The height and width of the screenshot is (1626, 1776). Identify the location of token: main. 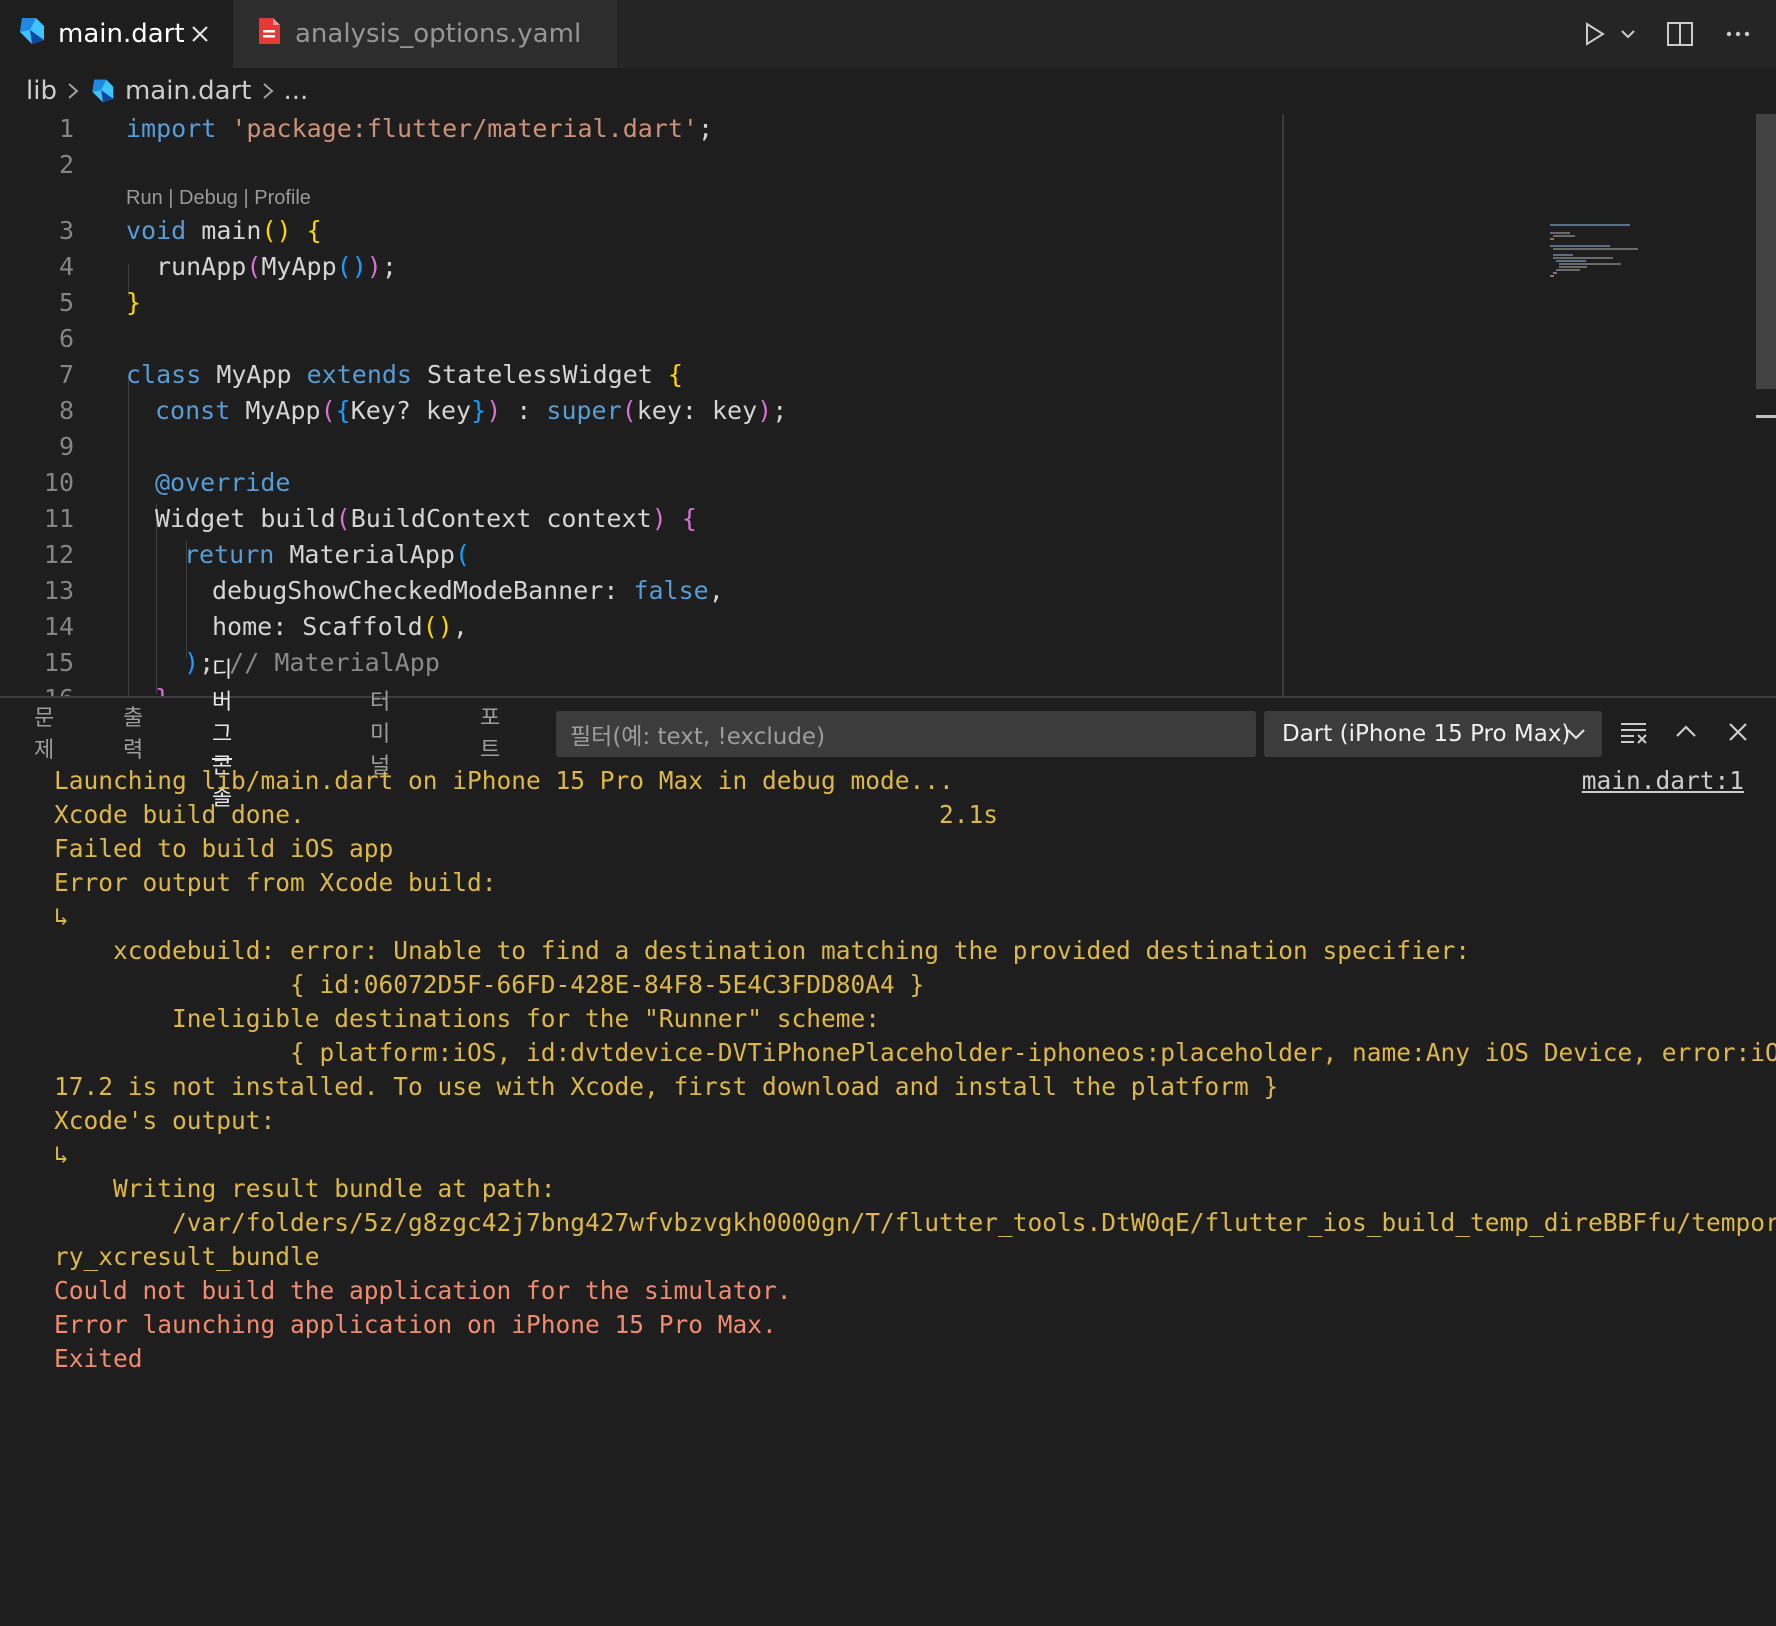
(224, 230).